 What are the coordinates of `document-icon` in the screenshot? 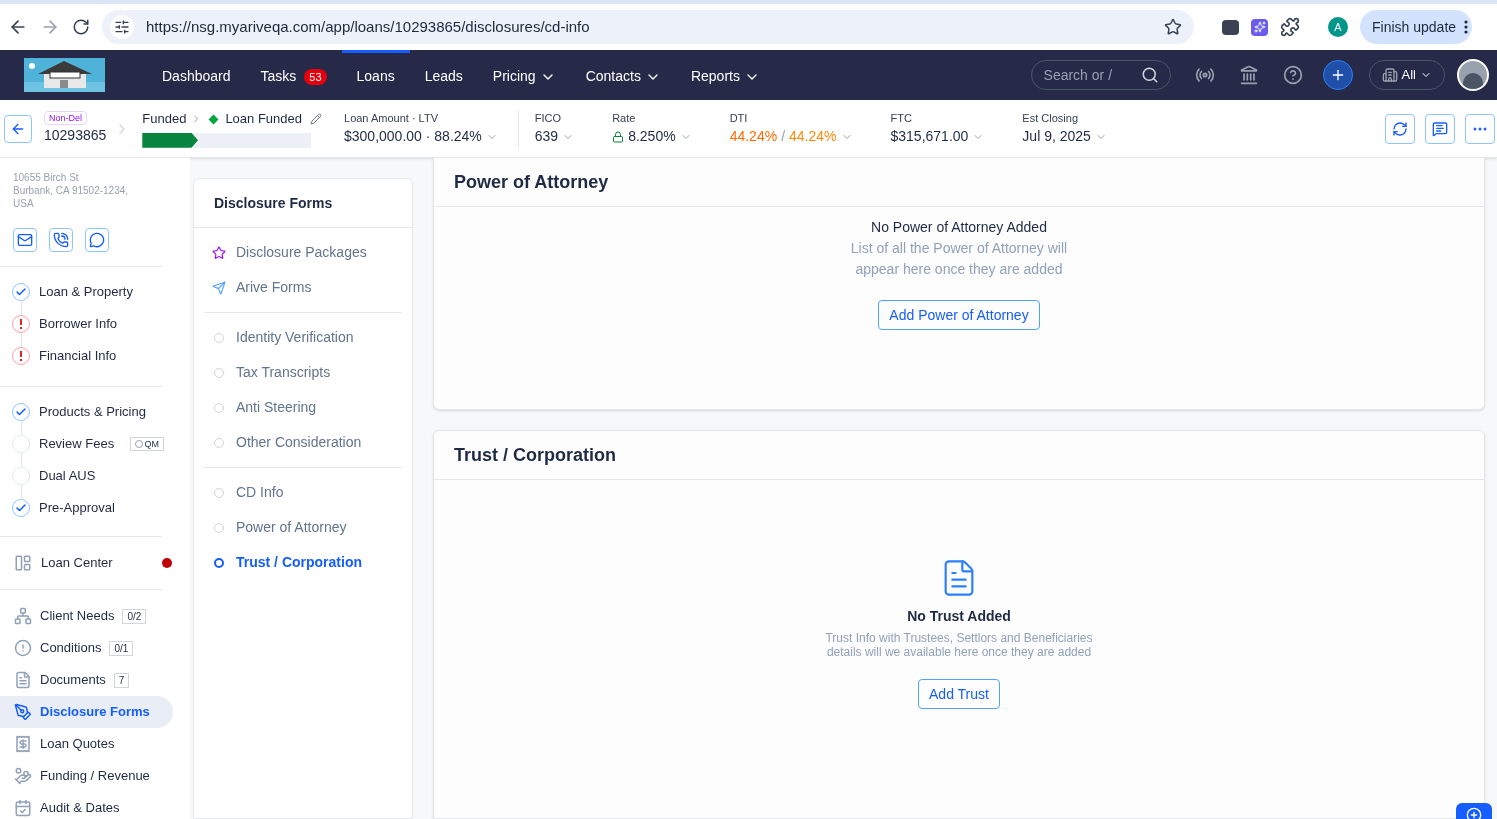 It's located at (23, 680).